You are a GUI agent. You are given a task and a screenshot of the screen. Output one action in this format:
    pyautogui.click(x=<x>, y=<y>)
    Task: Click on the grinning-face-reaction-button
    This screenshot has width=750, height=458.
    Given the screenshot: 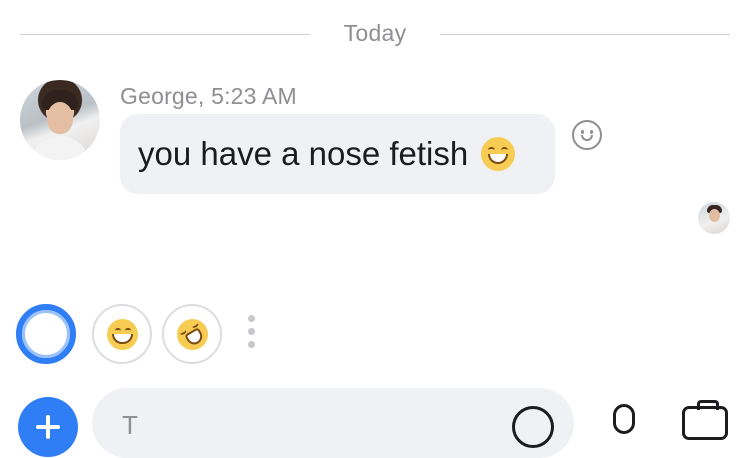 What is the action you would take?
    pyautogui.click(x=122, y=334)
    